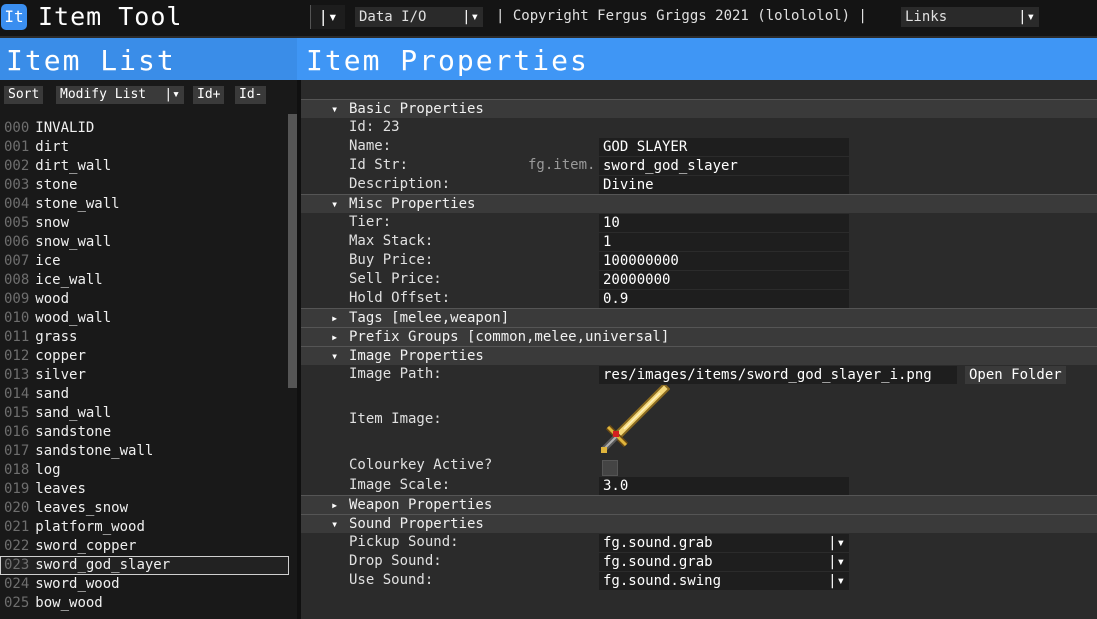 The width and height of the screenshot is (1097, 619). Describe the element at coordinates (17, 166) in the screenshot. I see `item-id: 002` at that location.